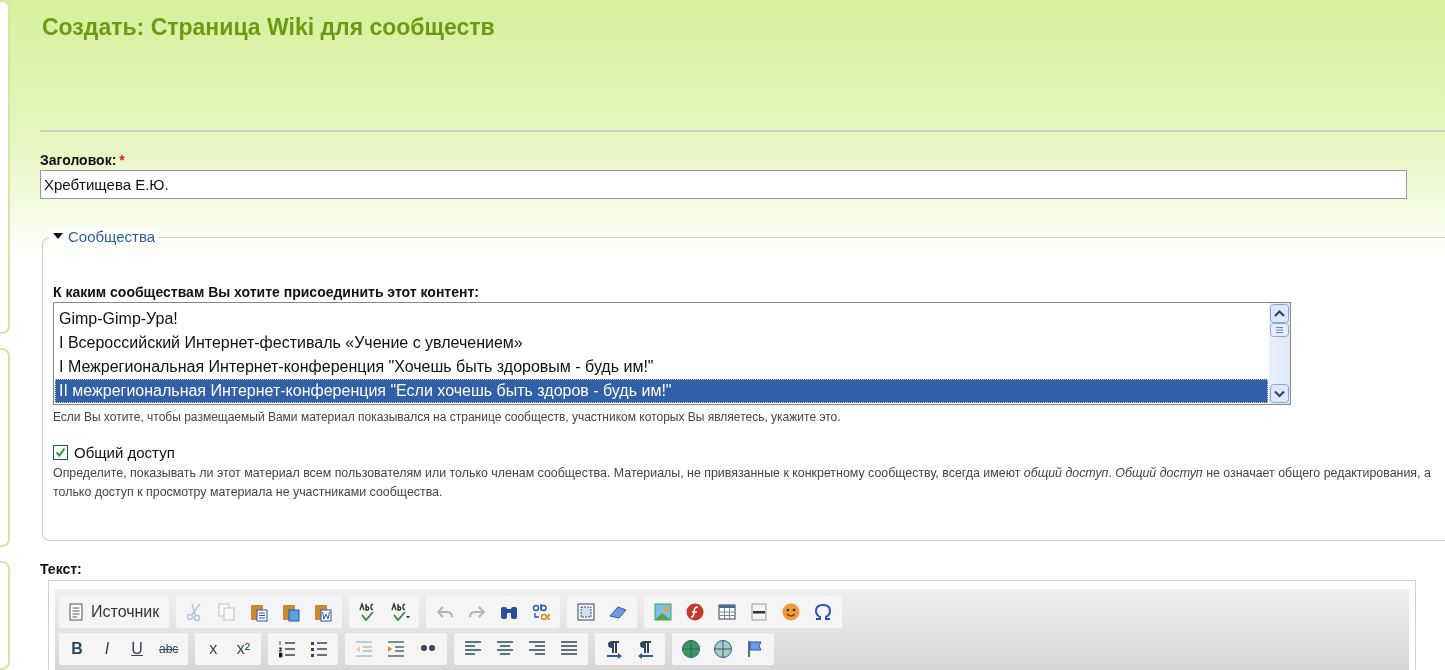 The width and height of the screenshot is (1445, 670). I want to click on scrollbar, so click(1279, 353).